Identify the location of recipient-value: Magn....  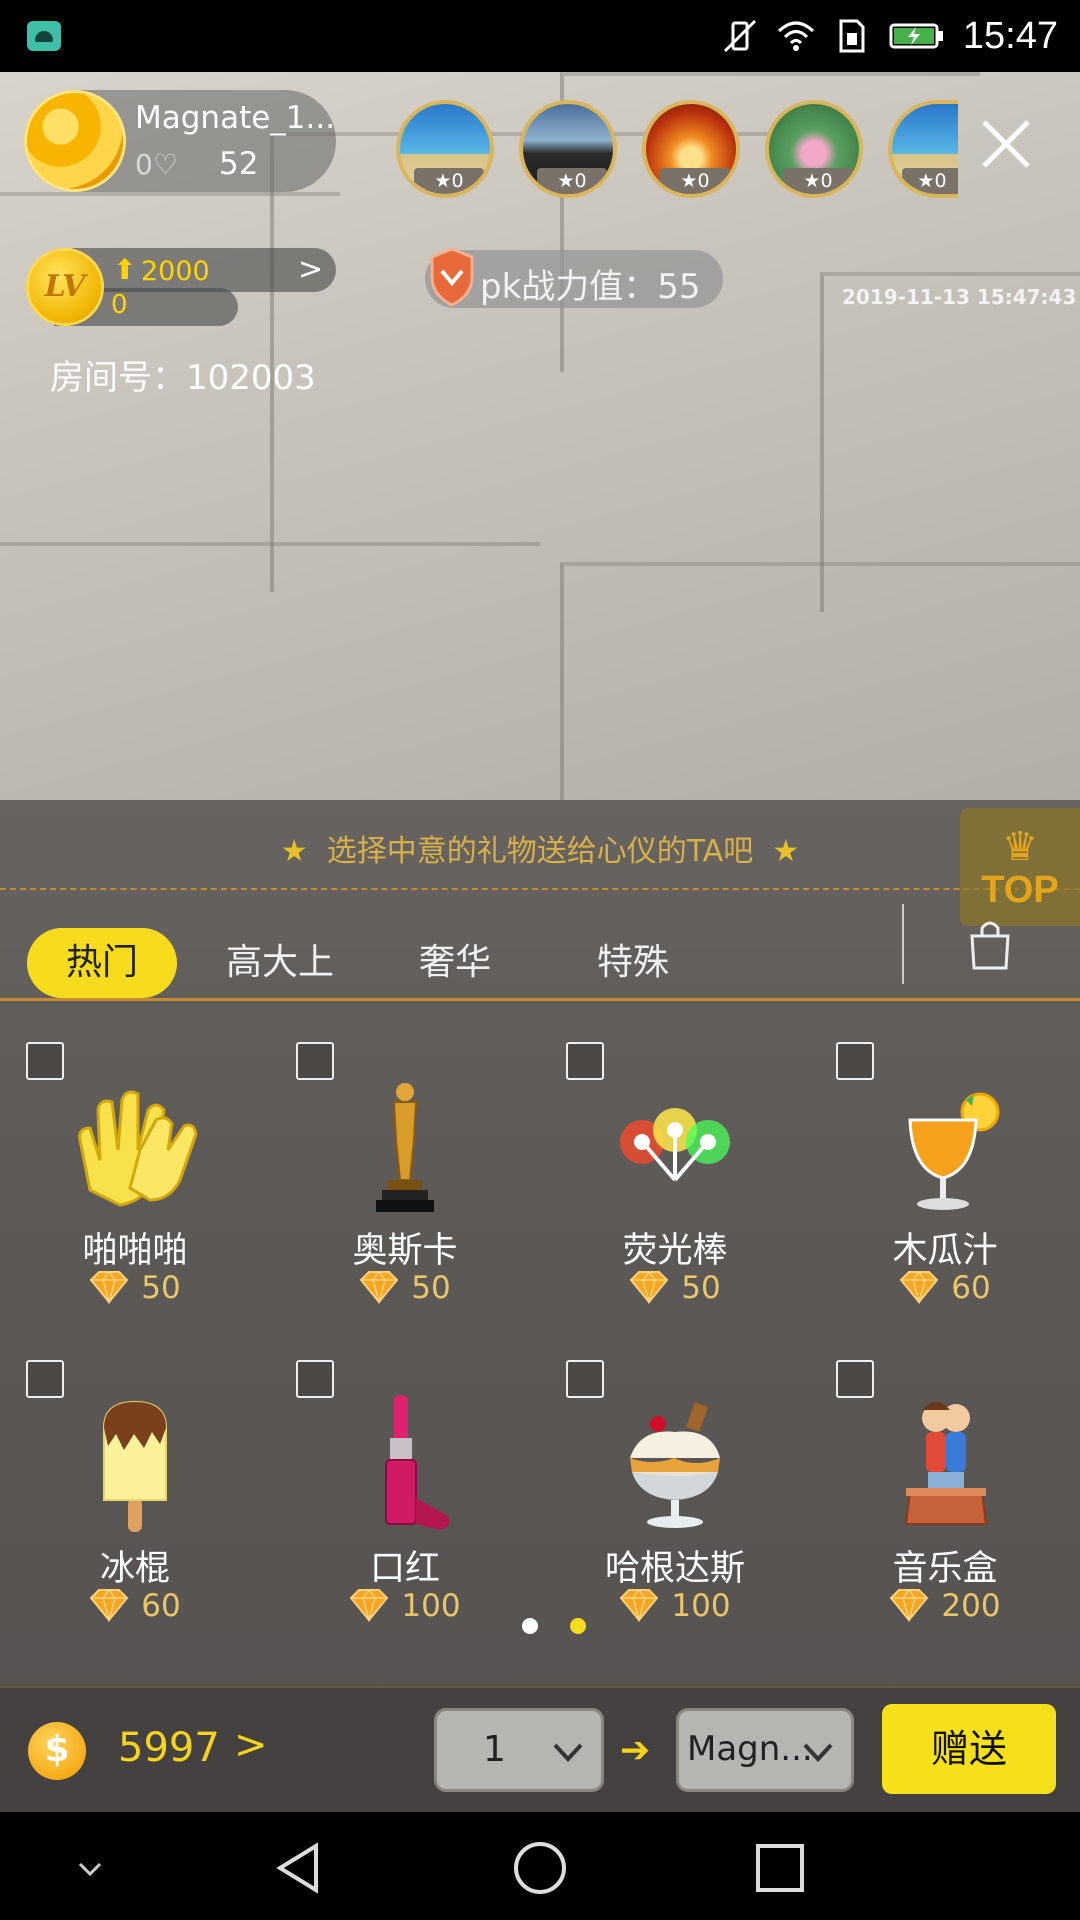
(750, 1749).